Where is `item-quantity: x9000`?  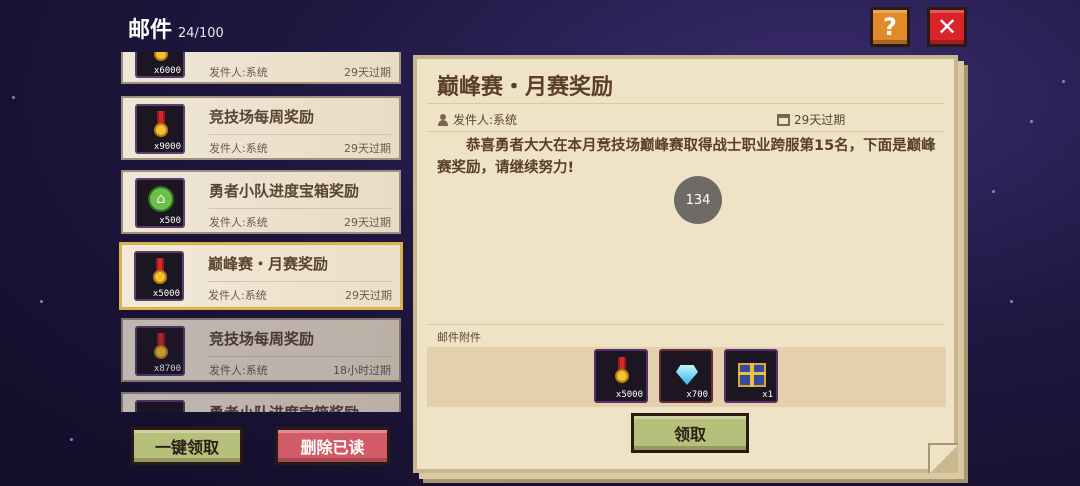 item-quantity: x9000 is located at coordinates (167, 147).